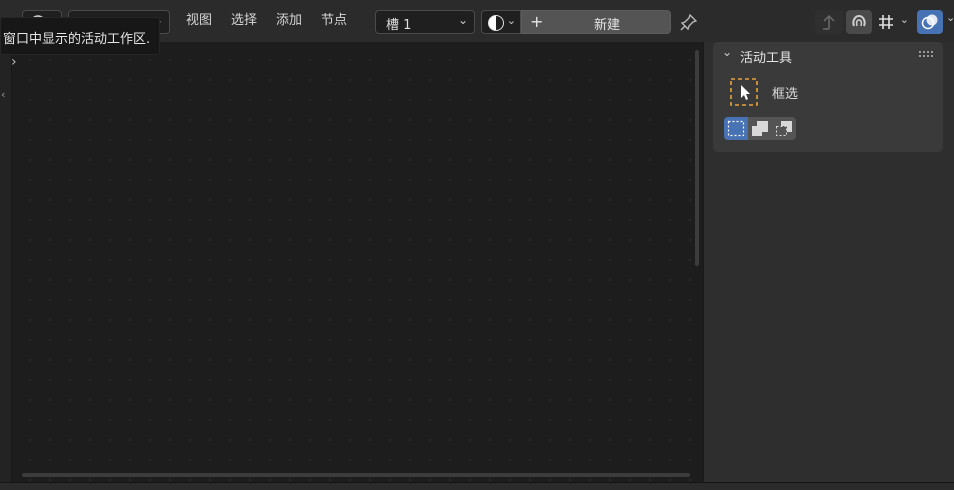 This screenshot has height=490, width=954. I want to click on vertical-scrollbar, so click(697, 158).